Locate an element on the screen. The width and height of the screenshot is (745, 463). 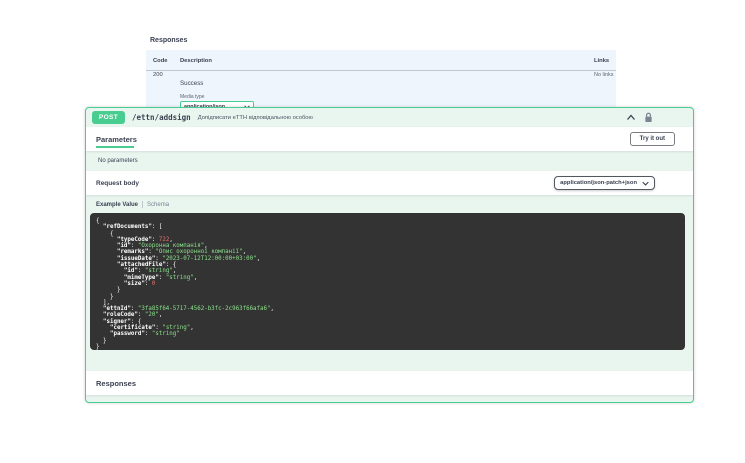
responses-heading: Responses is located at coordinates (169, 40).